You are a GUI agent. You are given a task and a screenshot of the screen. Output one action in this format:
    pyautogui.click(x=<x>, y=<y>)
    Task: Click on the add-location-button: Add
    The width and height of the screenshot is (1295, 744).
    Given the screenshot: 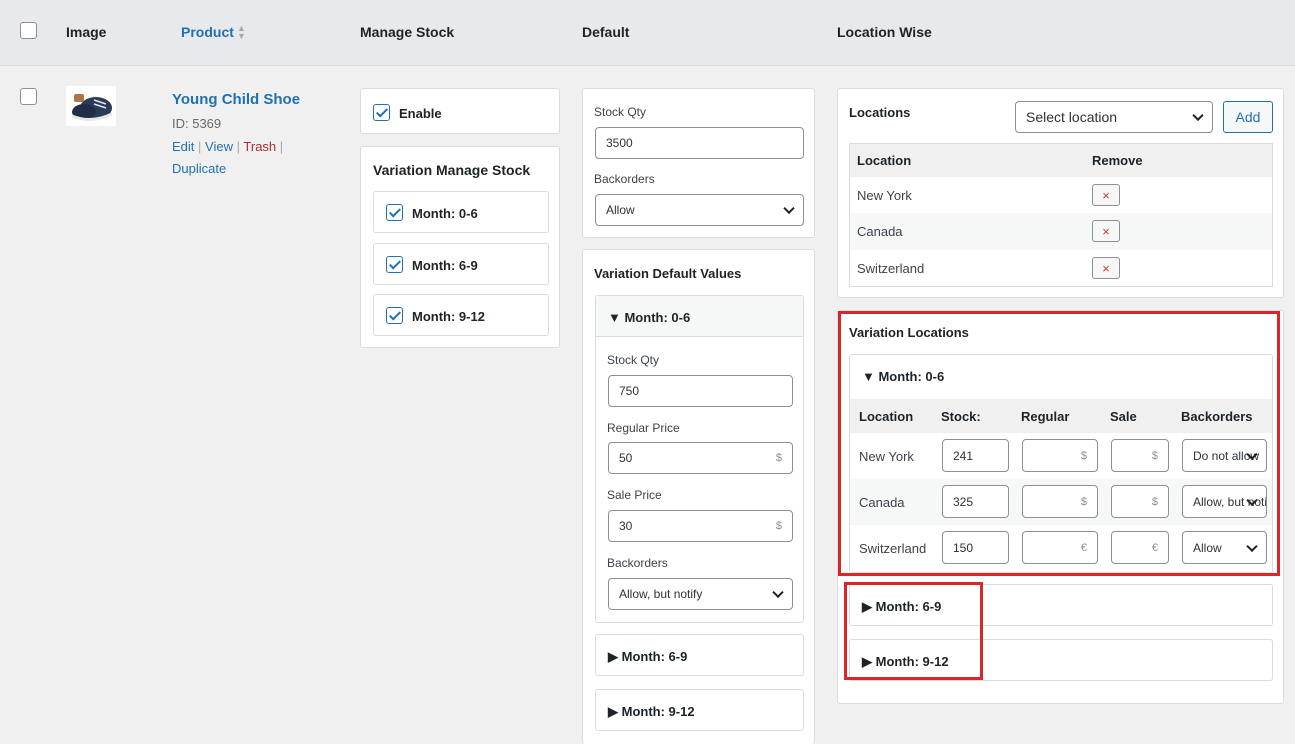 What is the action you would take?
    pyautogui.click(x=1248, y=117)
    